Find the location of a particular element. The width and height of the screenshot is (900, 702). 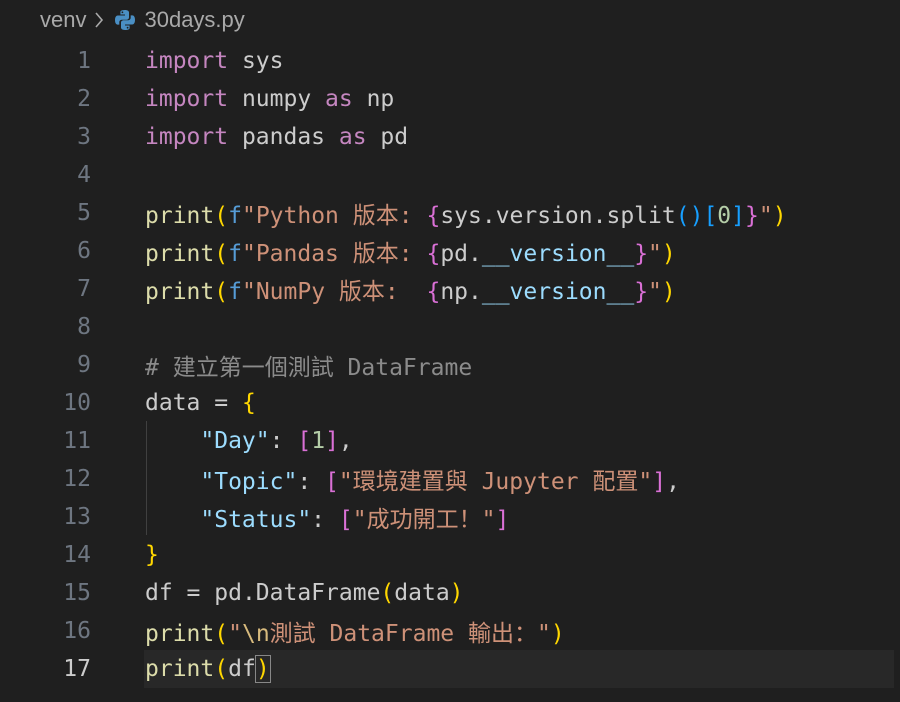

code-text: data = { is located at coordinates (200, 403).